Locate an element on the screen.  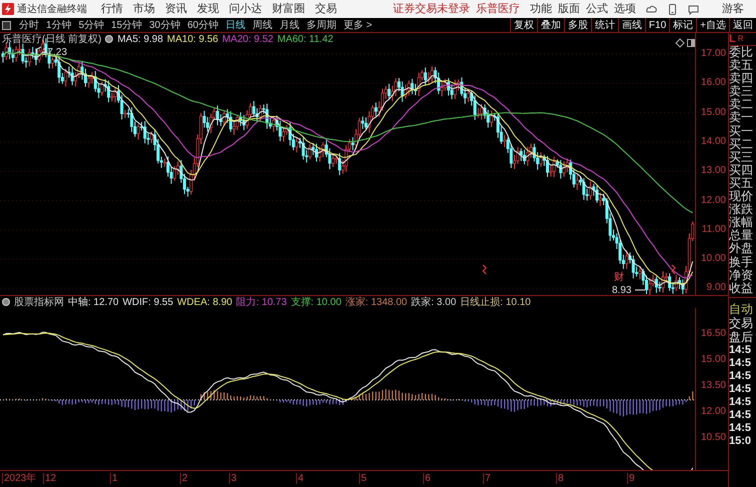
low-price-label: 8.93 is located at coordinates (622, 290).